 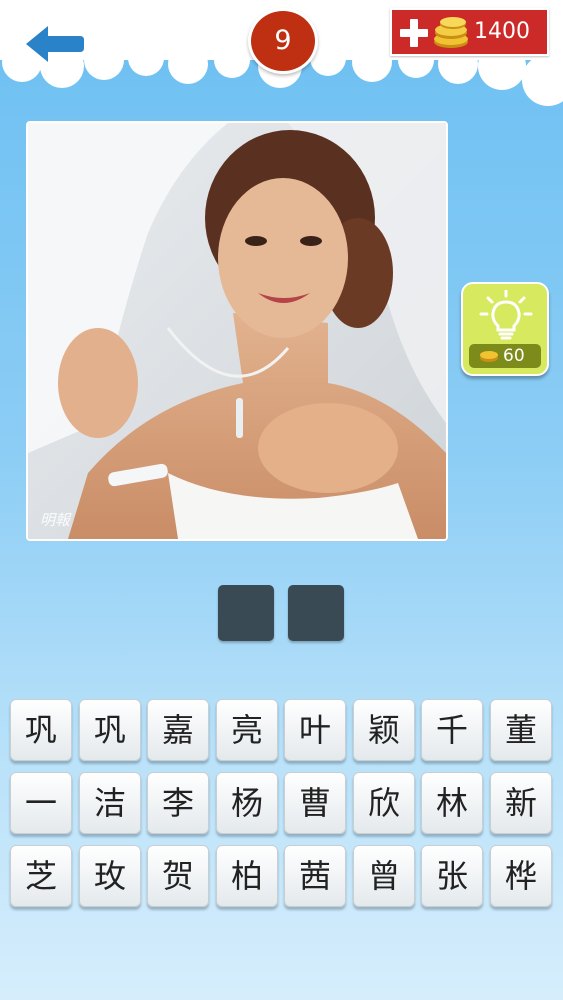 What do you see at coordinates (41, 876) in the screenshot?
I see `letter-tile: 芝` at bounding box center [41, 876].